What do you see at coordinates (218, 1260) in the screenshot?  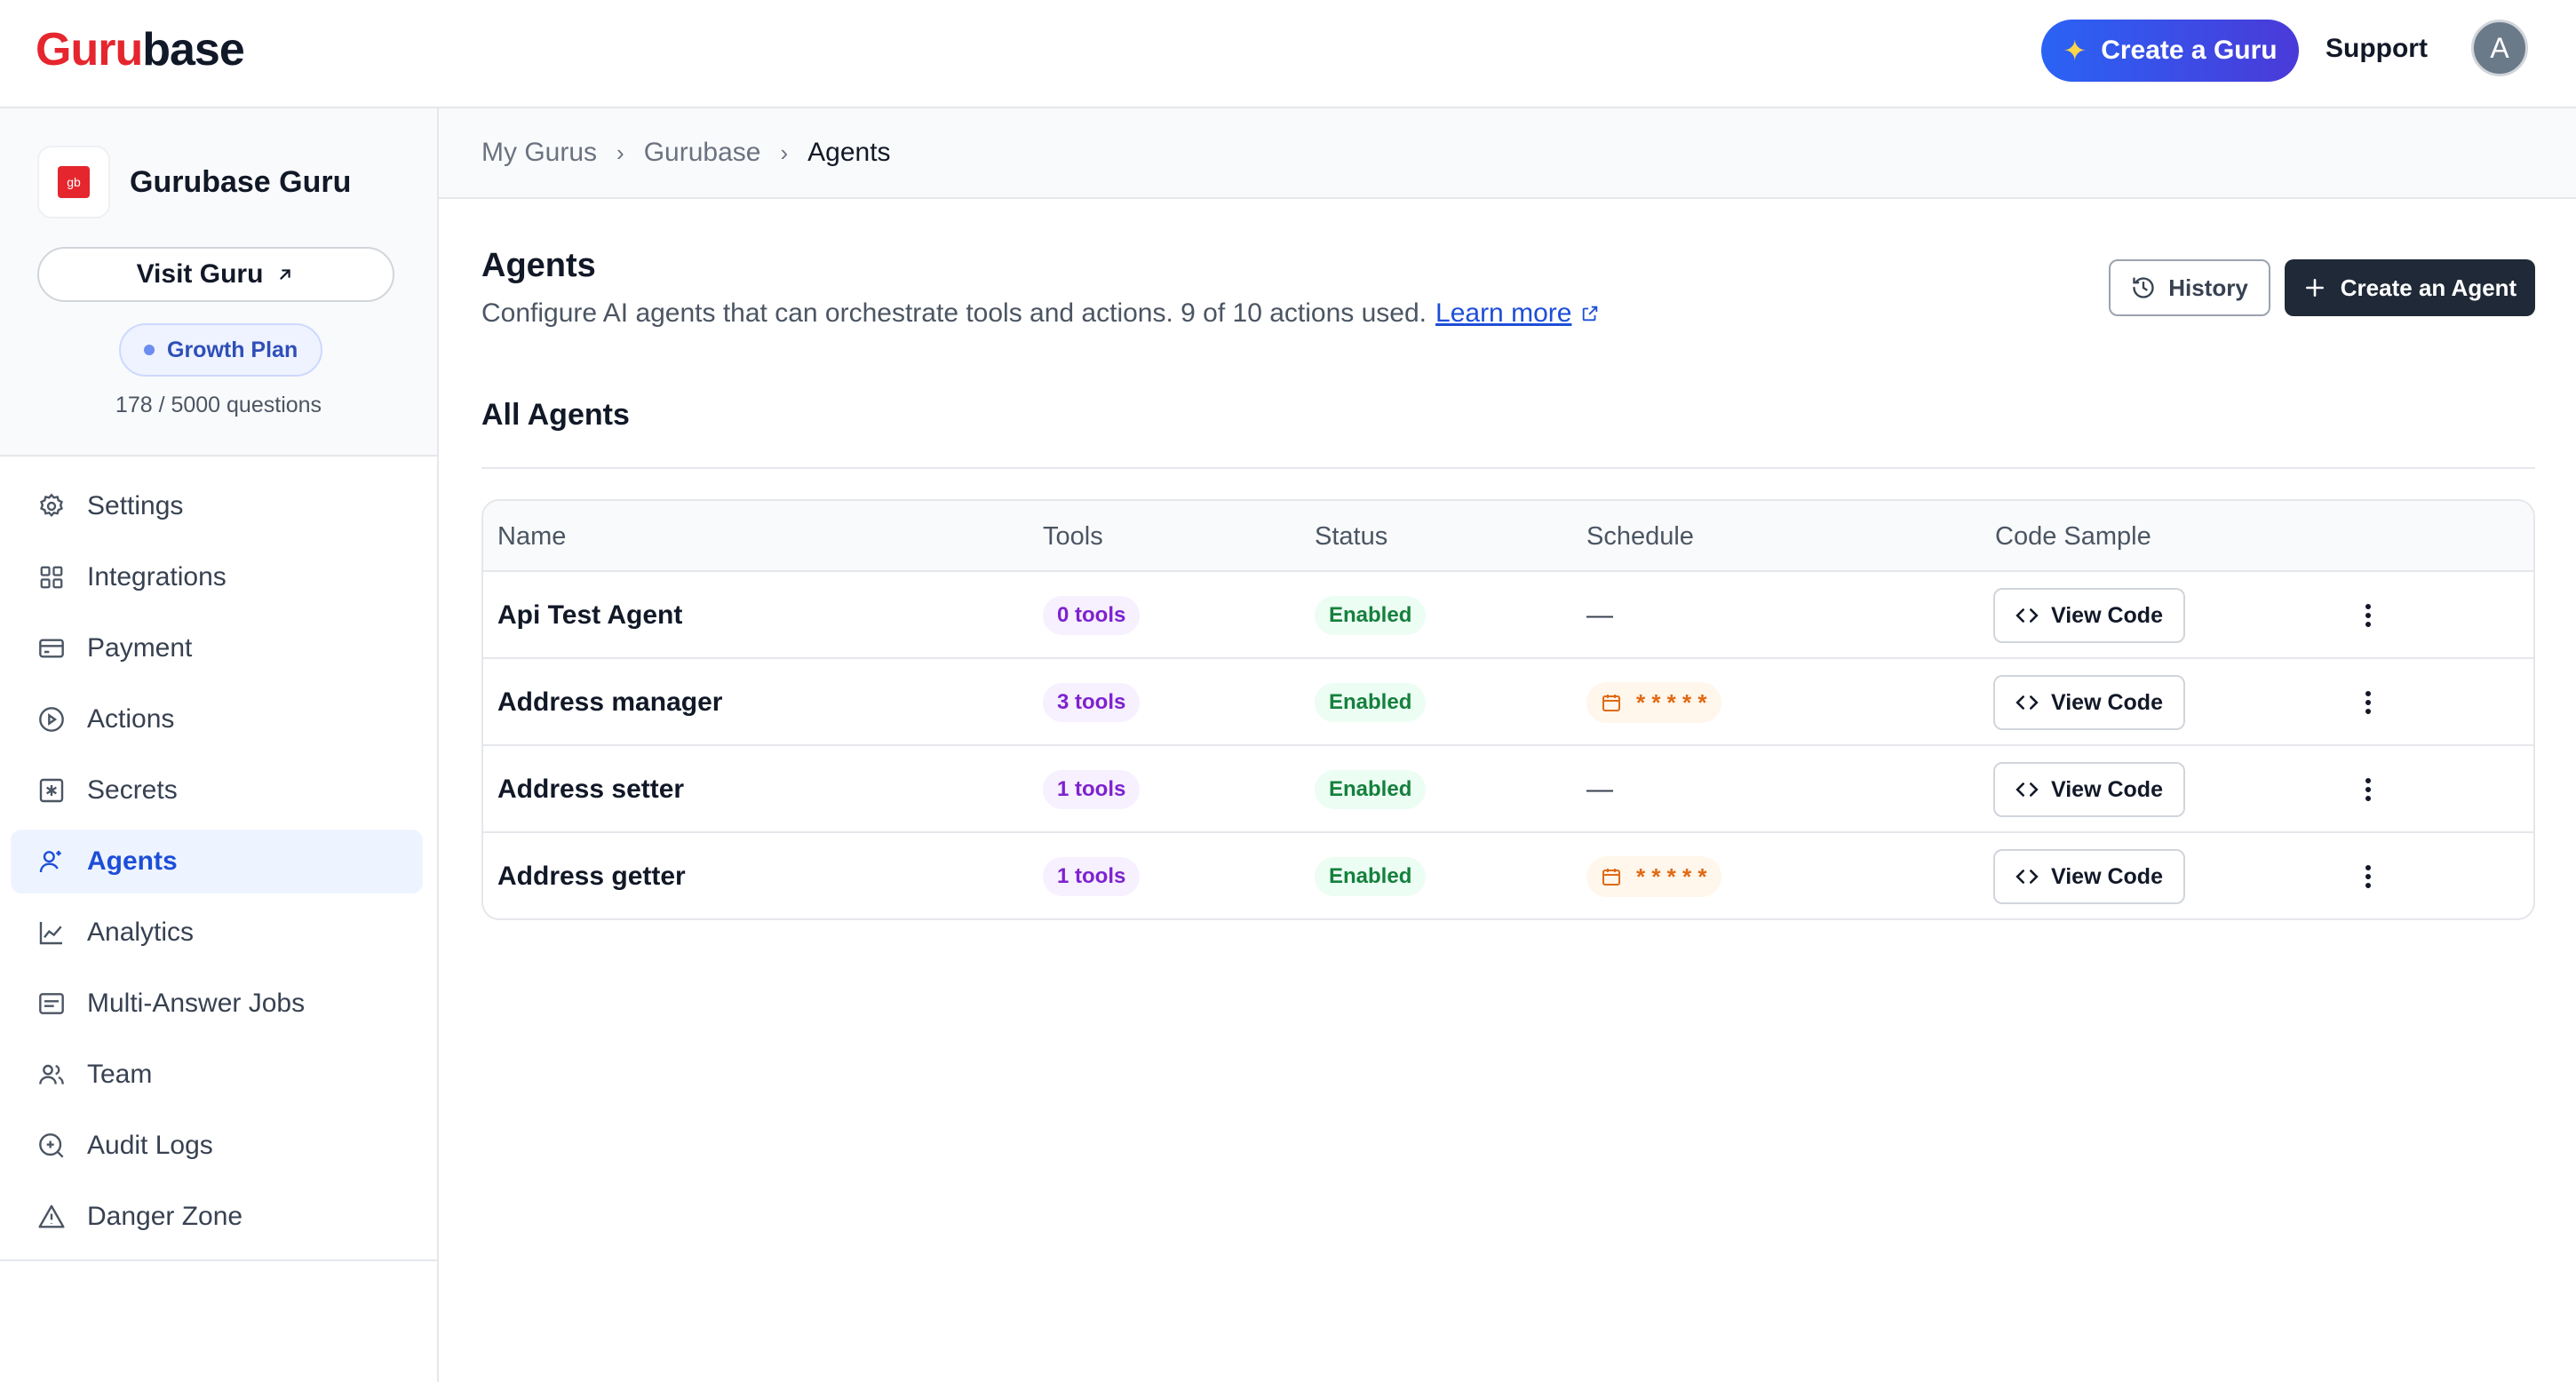 I see `sidebar-divider` at bounding box center [218, 1260].